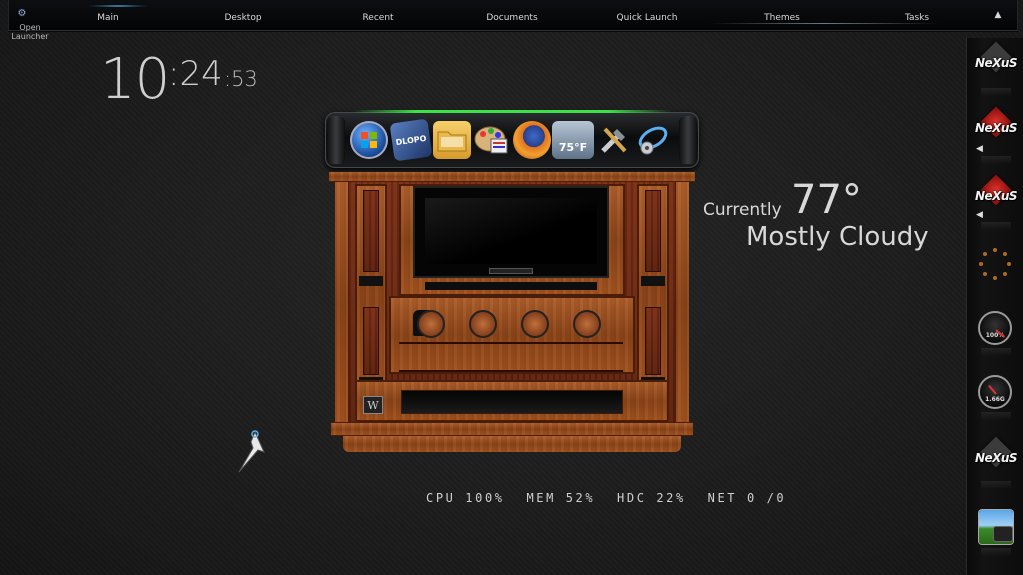 This screenshot has width=1023, height=575. I want to click on weather-widget-temp: 75°F, so click(573, 147).